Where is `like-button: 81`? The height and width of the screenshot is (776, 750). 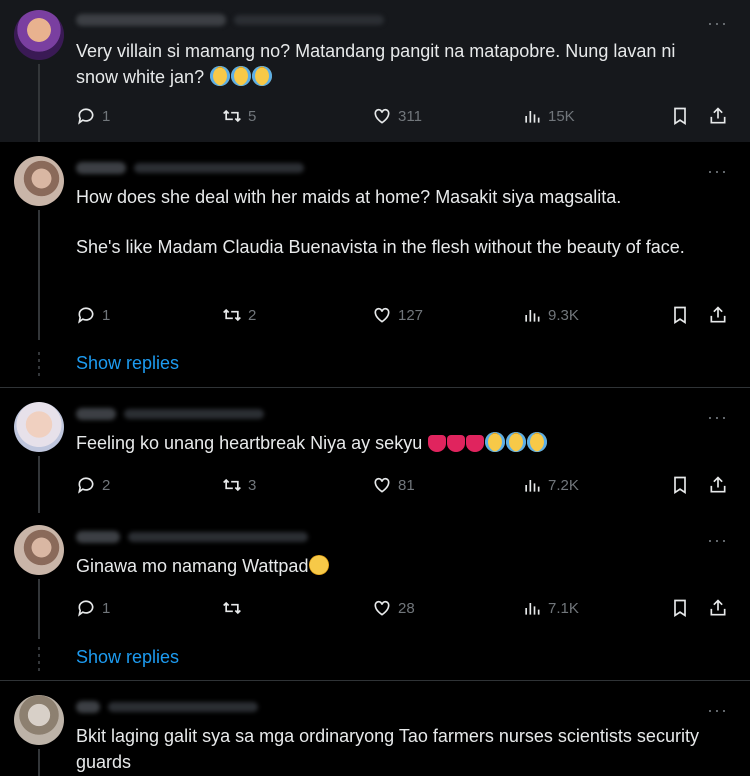 like-button: 81 is located at coordinates (393, 485).